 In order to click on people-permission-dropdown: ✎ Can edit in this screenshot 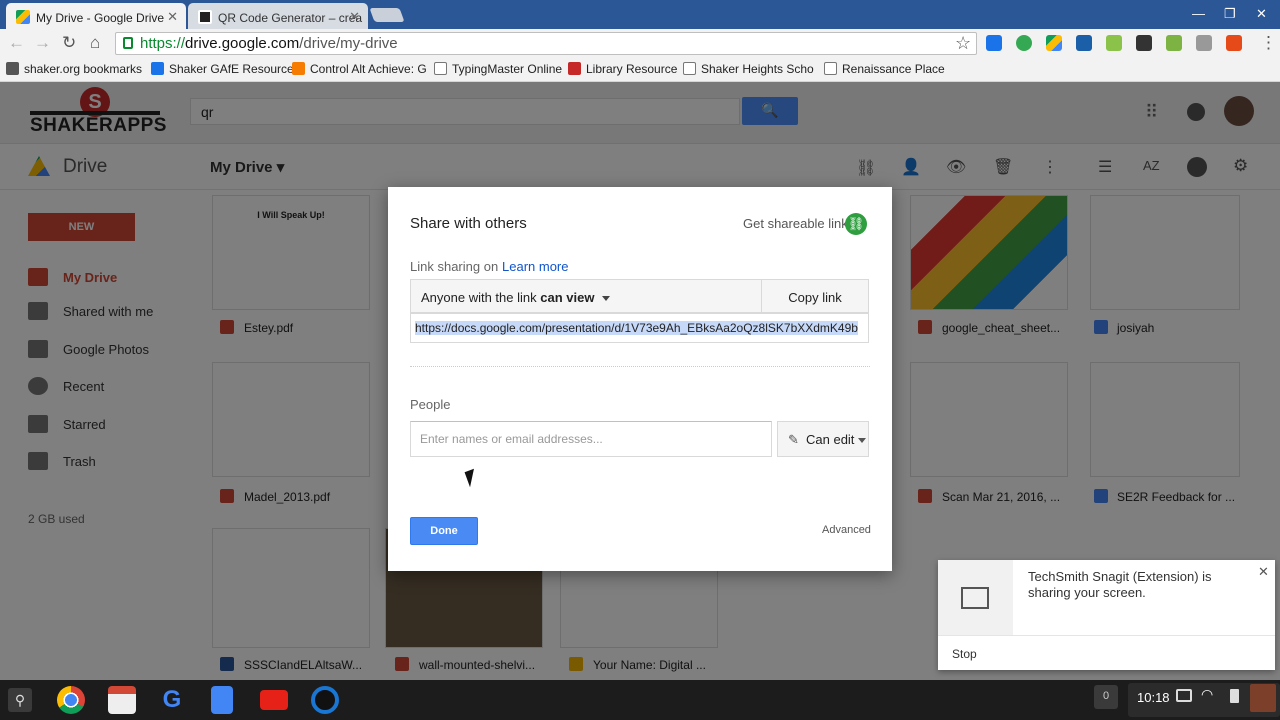, I will do `click(823, 439)`.